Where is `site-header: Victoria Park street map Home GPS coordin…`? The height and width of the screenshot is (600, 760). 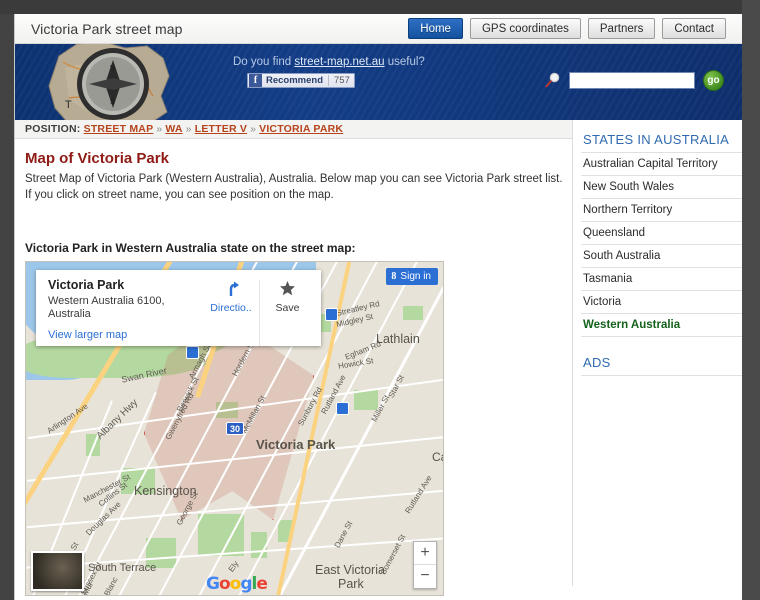
site-header: Victoria Park street map Home GPS coordin… is located at coordinates (378, 29).